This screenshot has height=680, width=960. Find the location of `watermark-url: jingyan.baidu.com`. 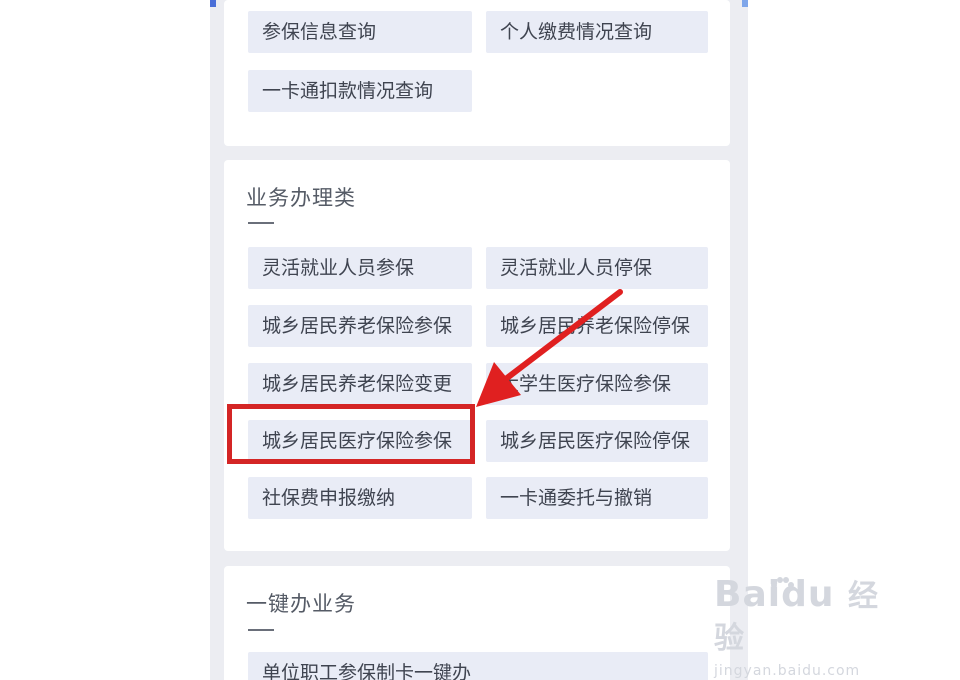

watermark-url: jingyan.baidu.com is located at coordinates (787, 671).